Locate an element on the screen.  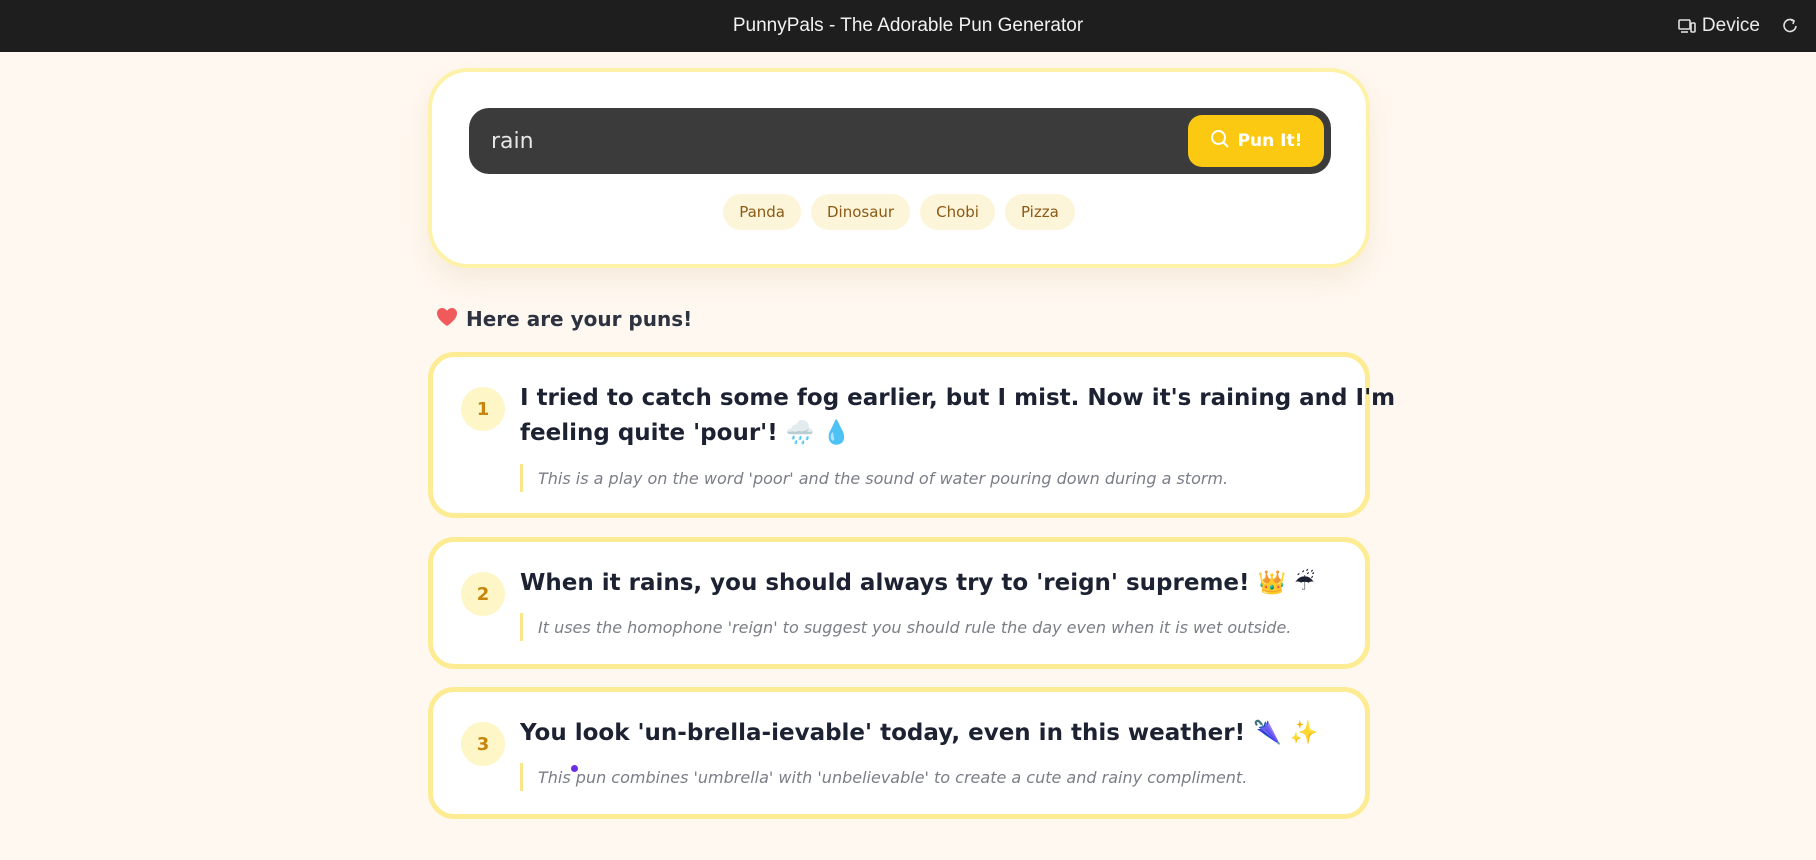
results-heading: Here are your puns! is located at coordinates (564, 319).